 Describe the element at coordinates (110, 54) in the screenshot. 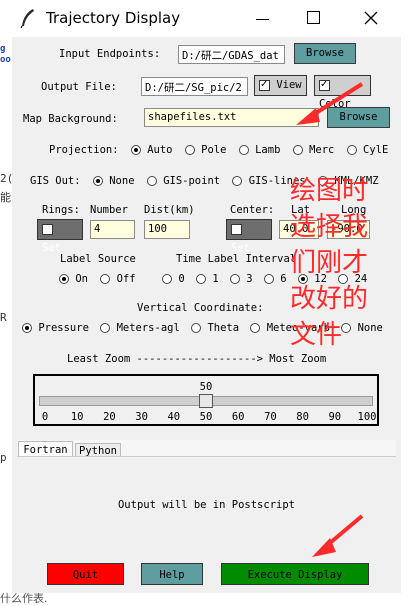

I see `input-endpoints-label: Input Endpoints:` at that location.